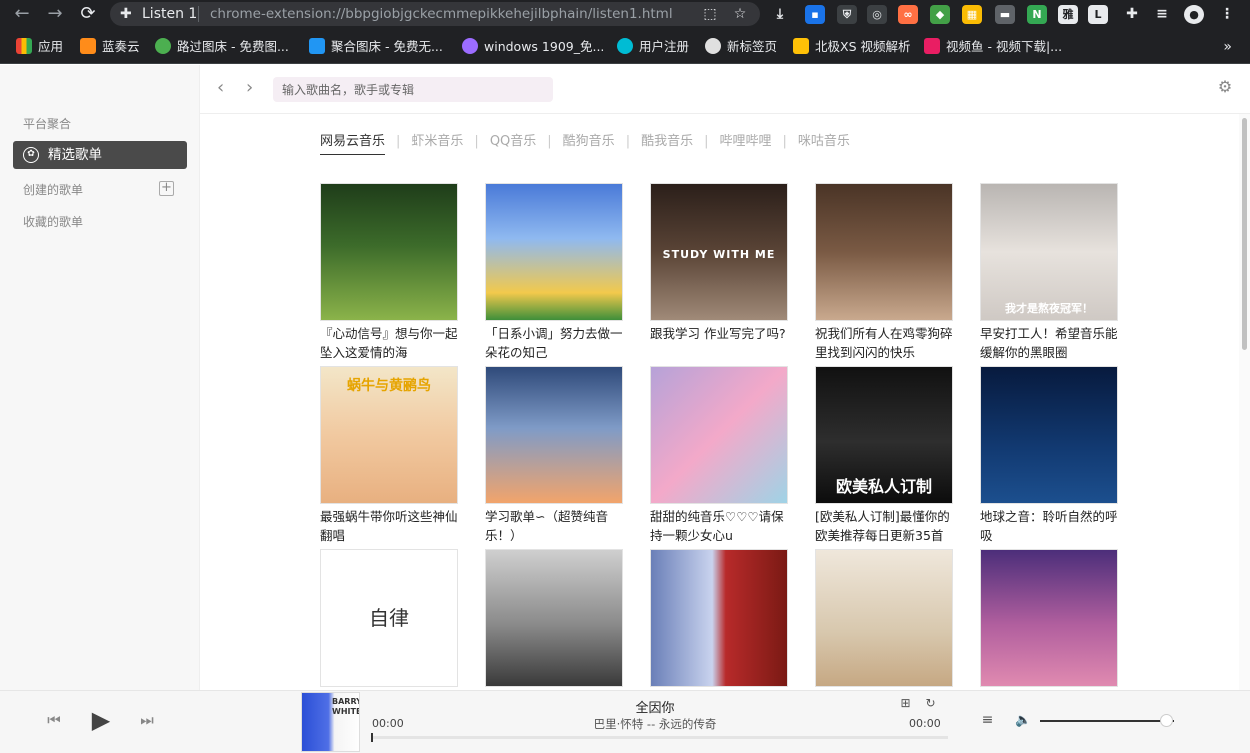 The height and width of the screenshot is (753, 1250). I want to click on browser-forward-icon: →, so click(55, 14).